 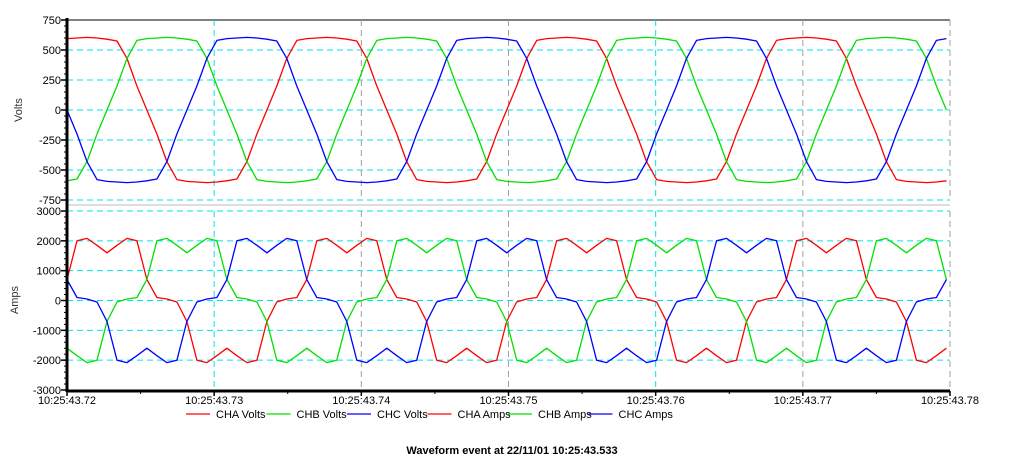 I want to click on y-tick-label: 250, so click(x=52, y=81).